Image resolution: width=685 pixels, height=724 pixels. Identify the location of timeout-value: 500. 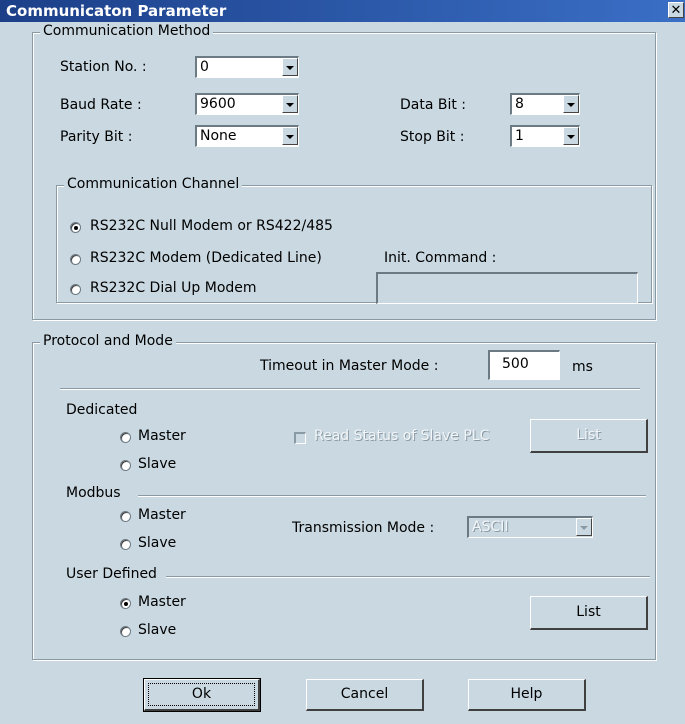
(515, 364).